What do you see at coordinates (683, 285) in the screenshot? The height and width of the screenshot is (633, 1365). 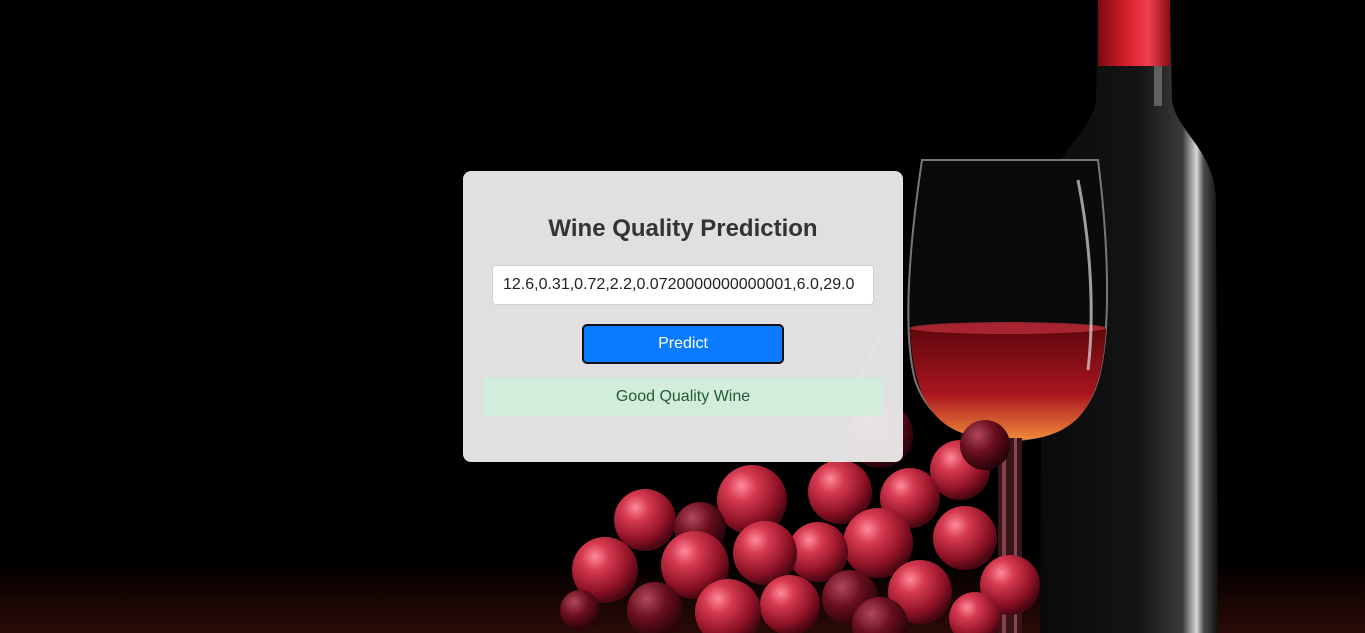 I see `features-input` at bounding box center [683, 285].